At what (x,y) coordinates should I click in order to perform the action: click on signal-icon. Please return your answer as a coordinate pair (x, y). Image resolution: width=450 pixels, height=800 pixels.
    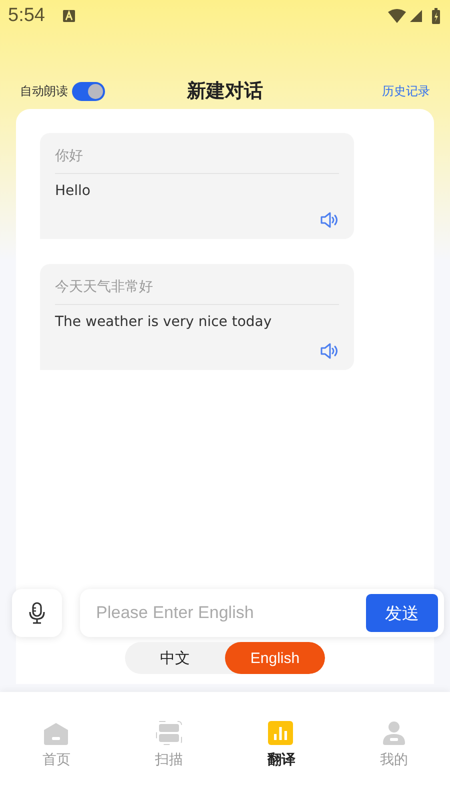
    Looking at the image, I should click on (416, 16).